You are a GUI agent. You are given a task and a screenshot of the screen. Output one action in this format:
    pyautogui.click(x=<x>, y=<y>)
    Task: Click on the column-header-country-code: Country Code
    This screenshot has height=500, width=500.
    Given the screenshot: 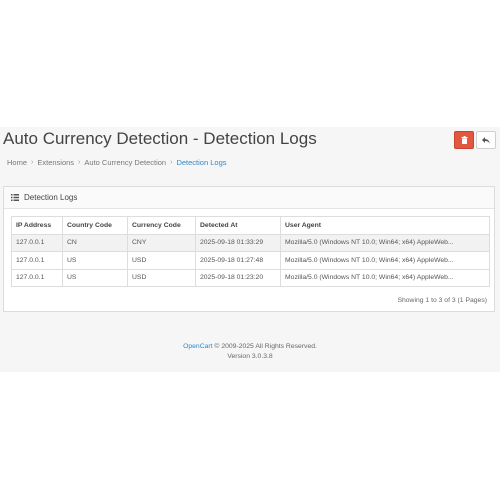 What is the action you would take?
    pyautogui.click(x=95, y=225)
    